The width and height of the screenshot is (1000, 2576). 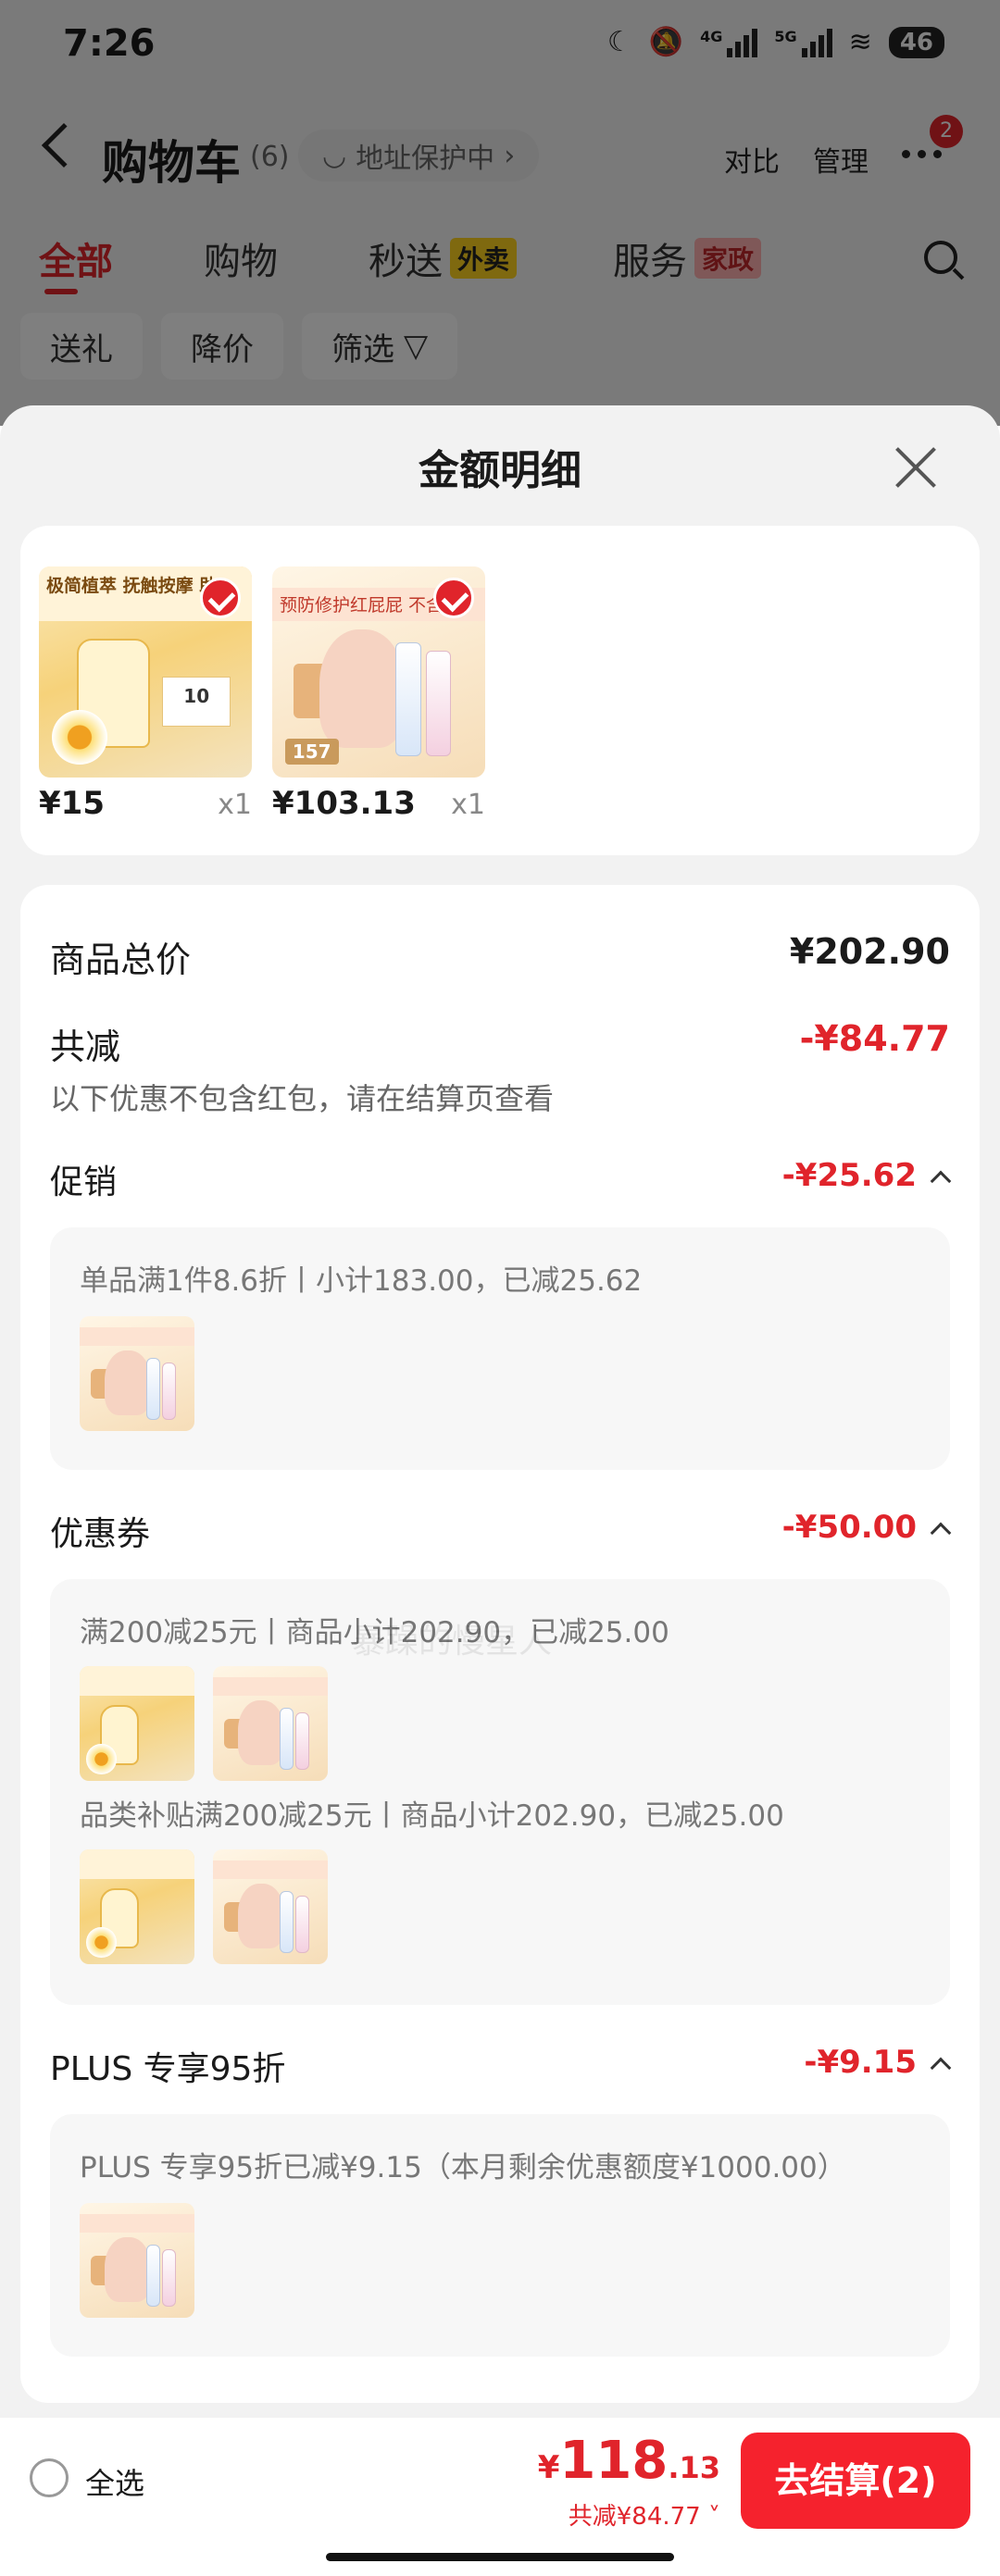 I want to click on plus-detail-text: PLUS 专享95折已减¥9.15（本月剩余优惠额度¥1000.00）, so click(x=463, y=2167).